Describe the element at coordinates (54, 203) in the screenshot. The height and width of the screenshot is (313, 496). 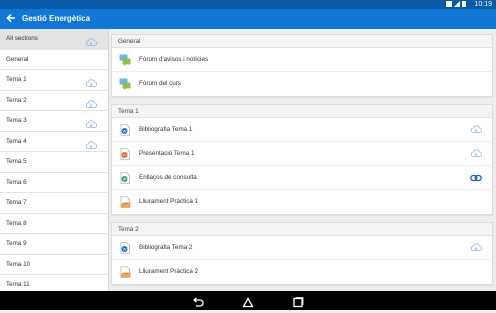
I see `sidebar-item-tema-7: Tema 7` at that location.